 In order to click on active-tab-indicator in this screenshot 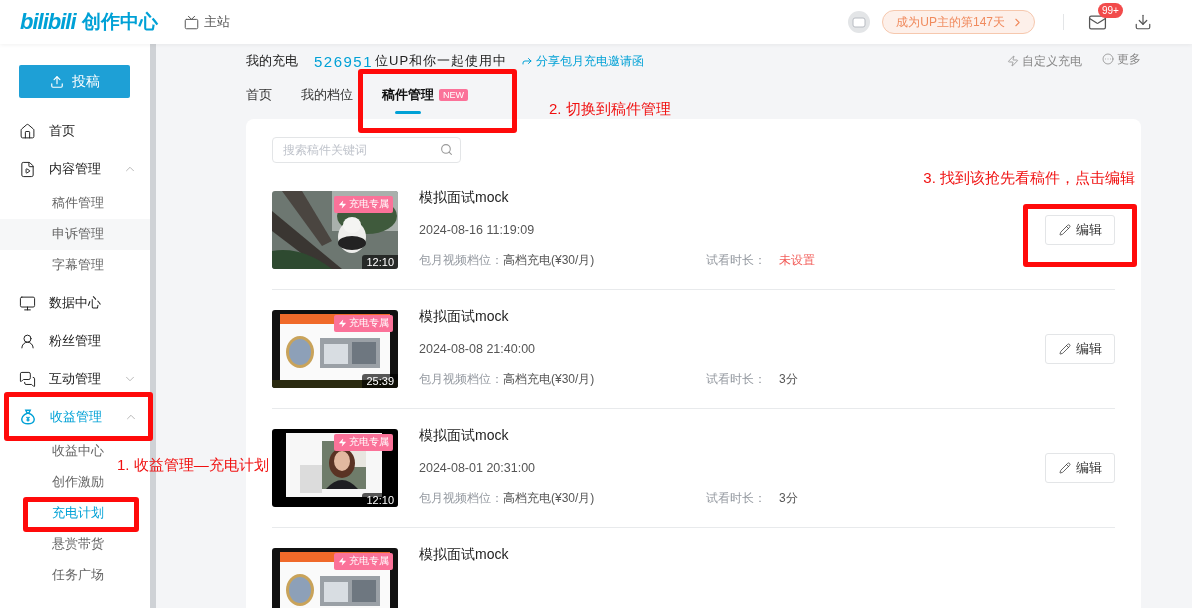, I will do `click(408, 112)`.